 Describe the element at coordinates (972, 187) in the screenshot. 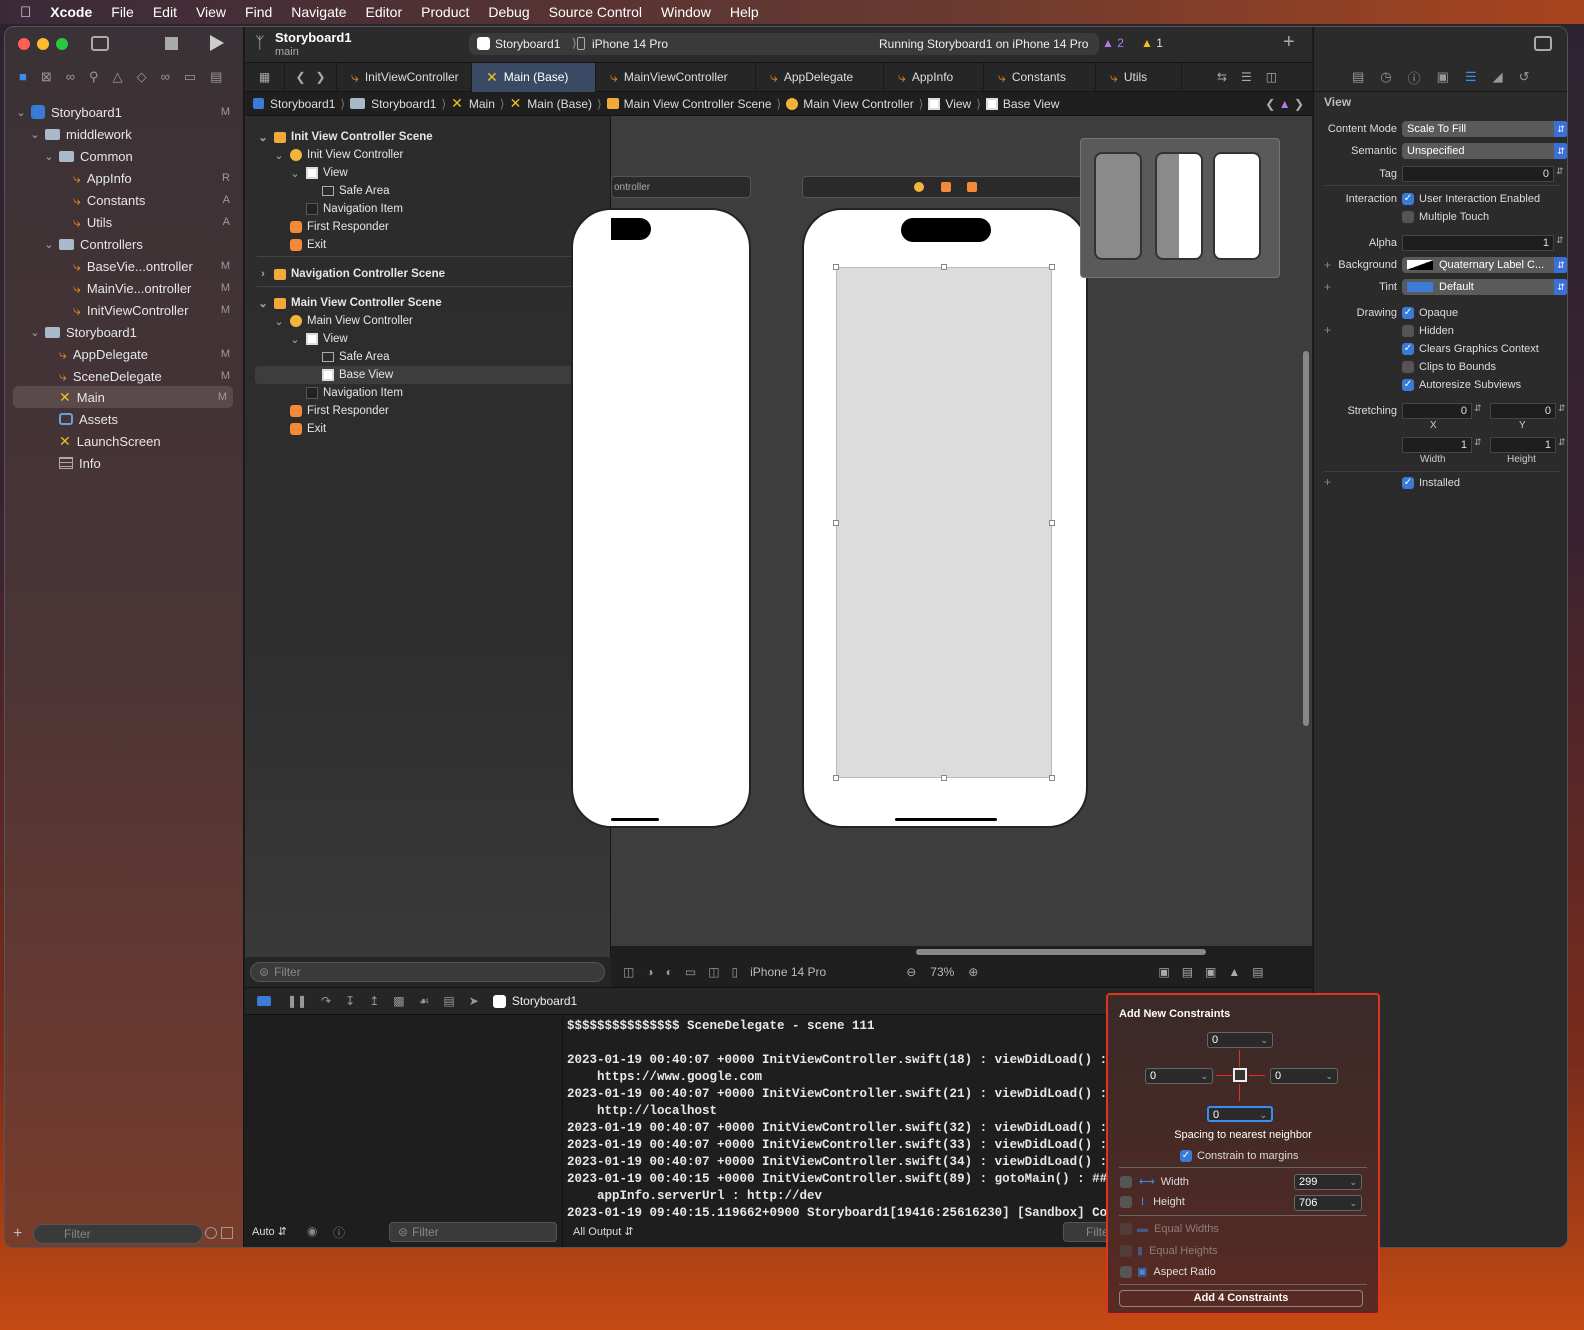

I see `exit-icon` at that location.